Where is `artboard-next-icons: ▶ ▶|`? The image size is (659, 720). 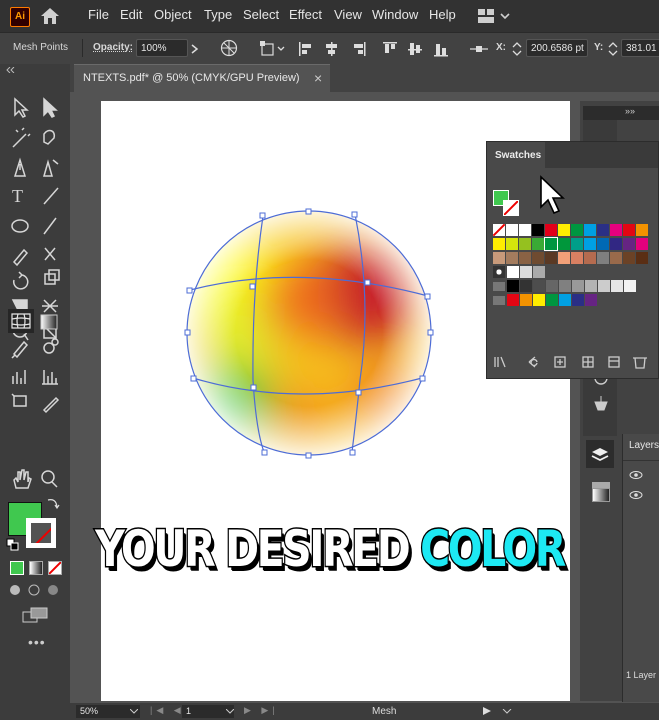 artboard-next-icons: ▶ ▶| is located at coordinates (261, 710).